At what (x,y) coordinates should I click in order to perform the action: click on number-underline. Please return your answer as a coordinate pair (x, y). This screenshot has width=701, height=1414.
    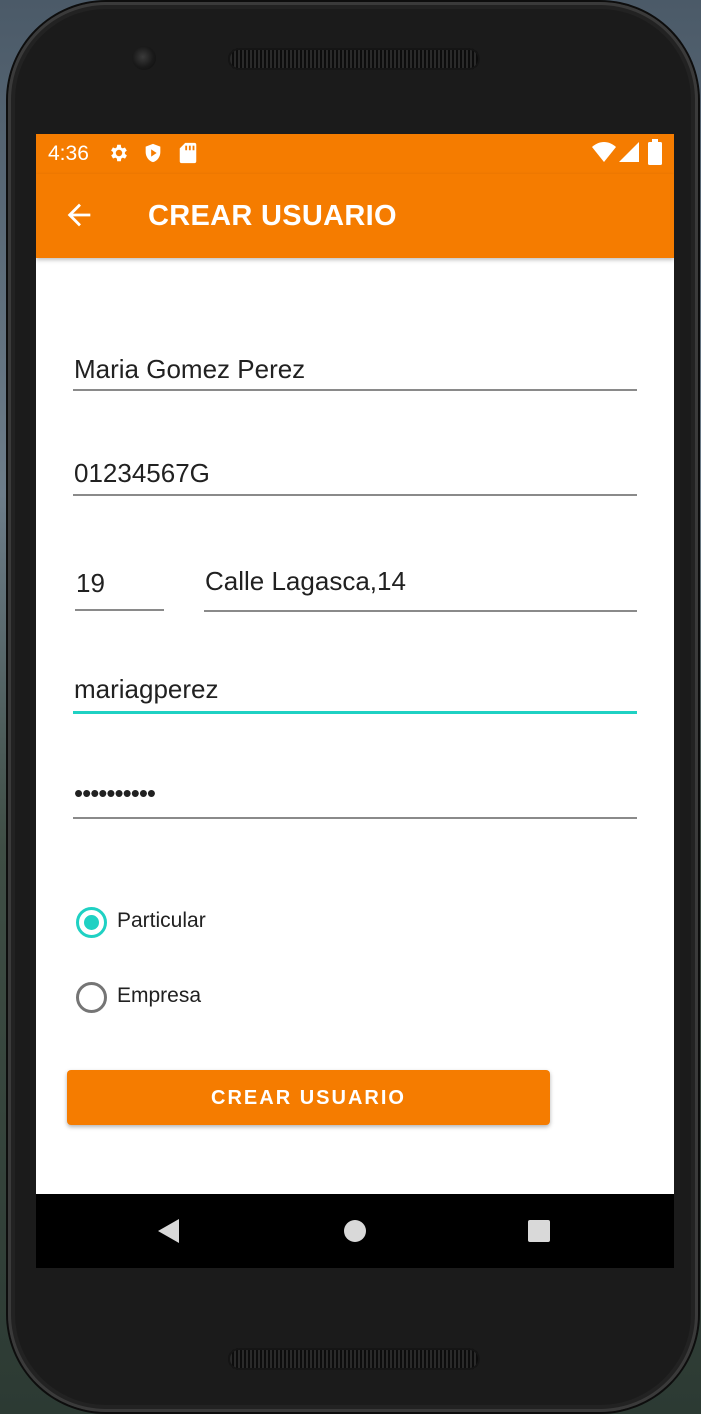
    Looking at the image, I should click on (119, 610).